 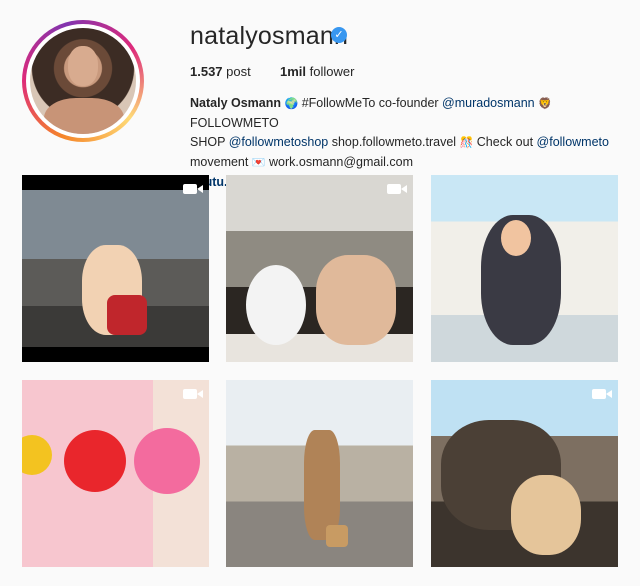 I want to click on bio-display-name: Nataly Osmann, so click(x=236, y=103).